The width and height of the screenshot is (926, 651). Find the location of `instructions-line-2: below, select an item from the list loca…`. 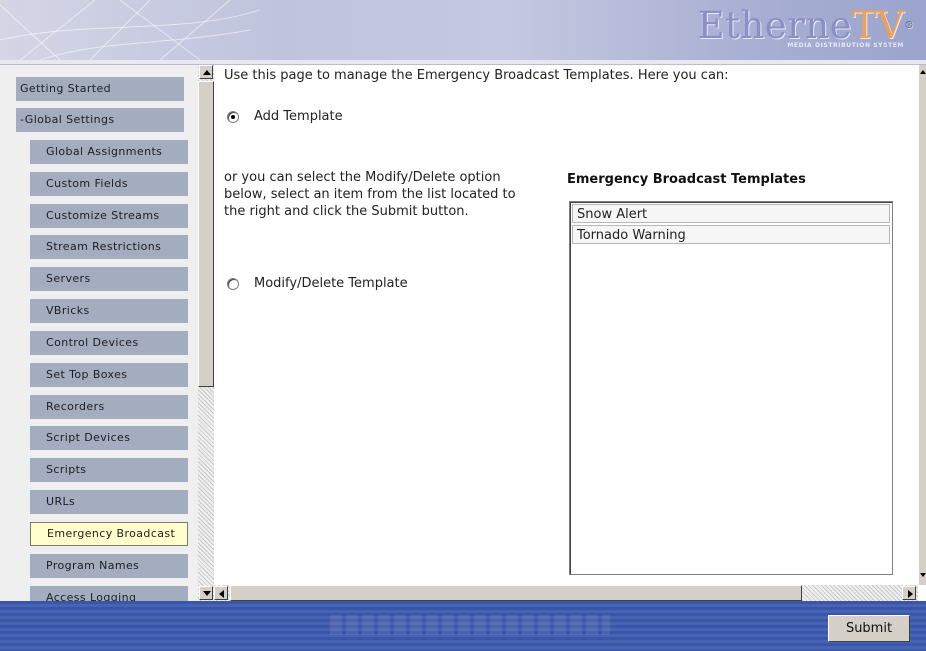

instructions-line-2: below, select an item from the list loca… is located at coordinates (370, 194).